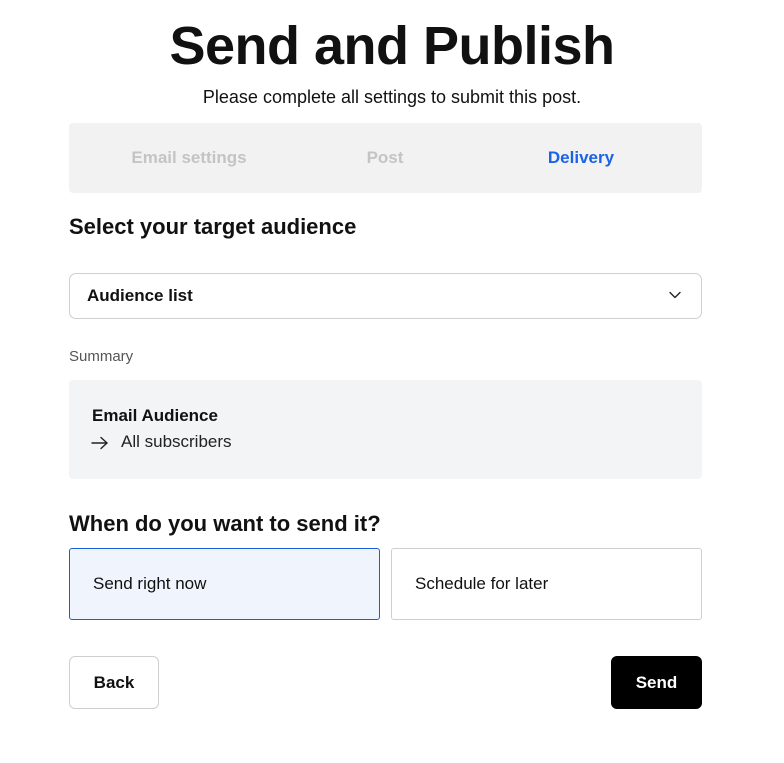 Image resolution: width=784 pixels, height=763 pixels. What do you see at coordinates (176, 441) in the screenshot?
I see `summary-value: All subscribers` at bounding box center [176, 441].